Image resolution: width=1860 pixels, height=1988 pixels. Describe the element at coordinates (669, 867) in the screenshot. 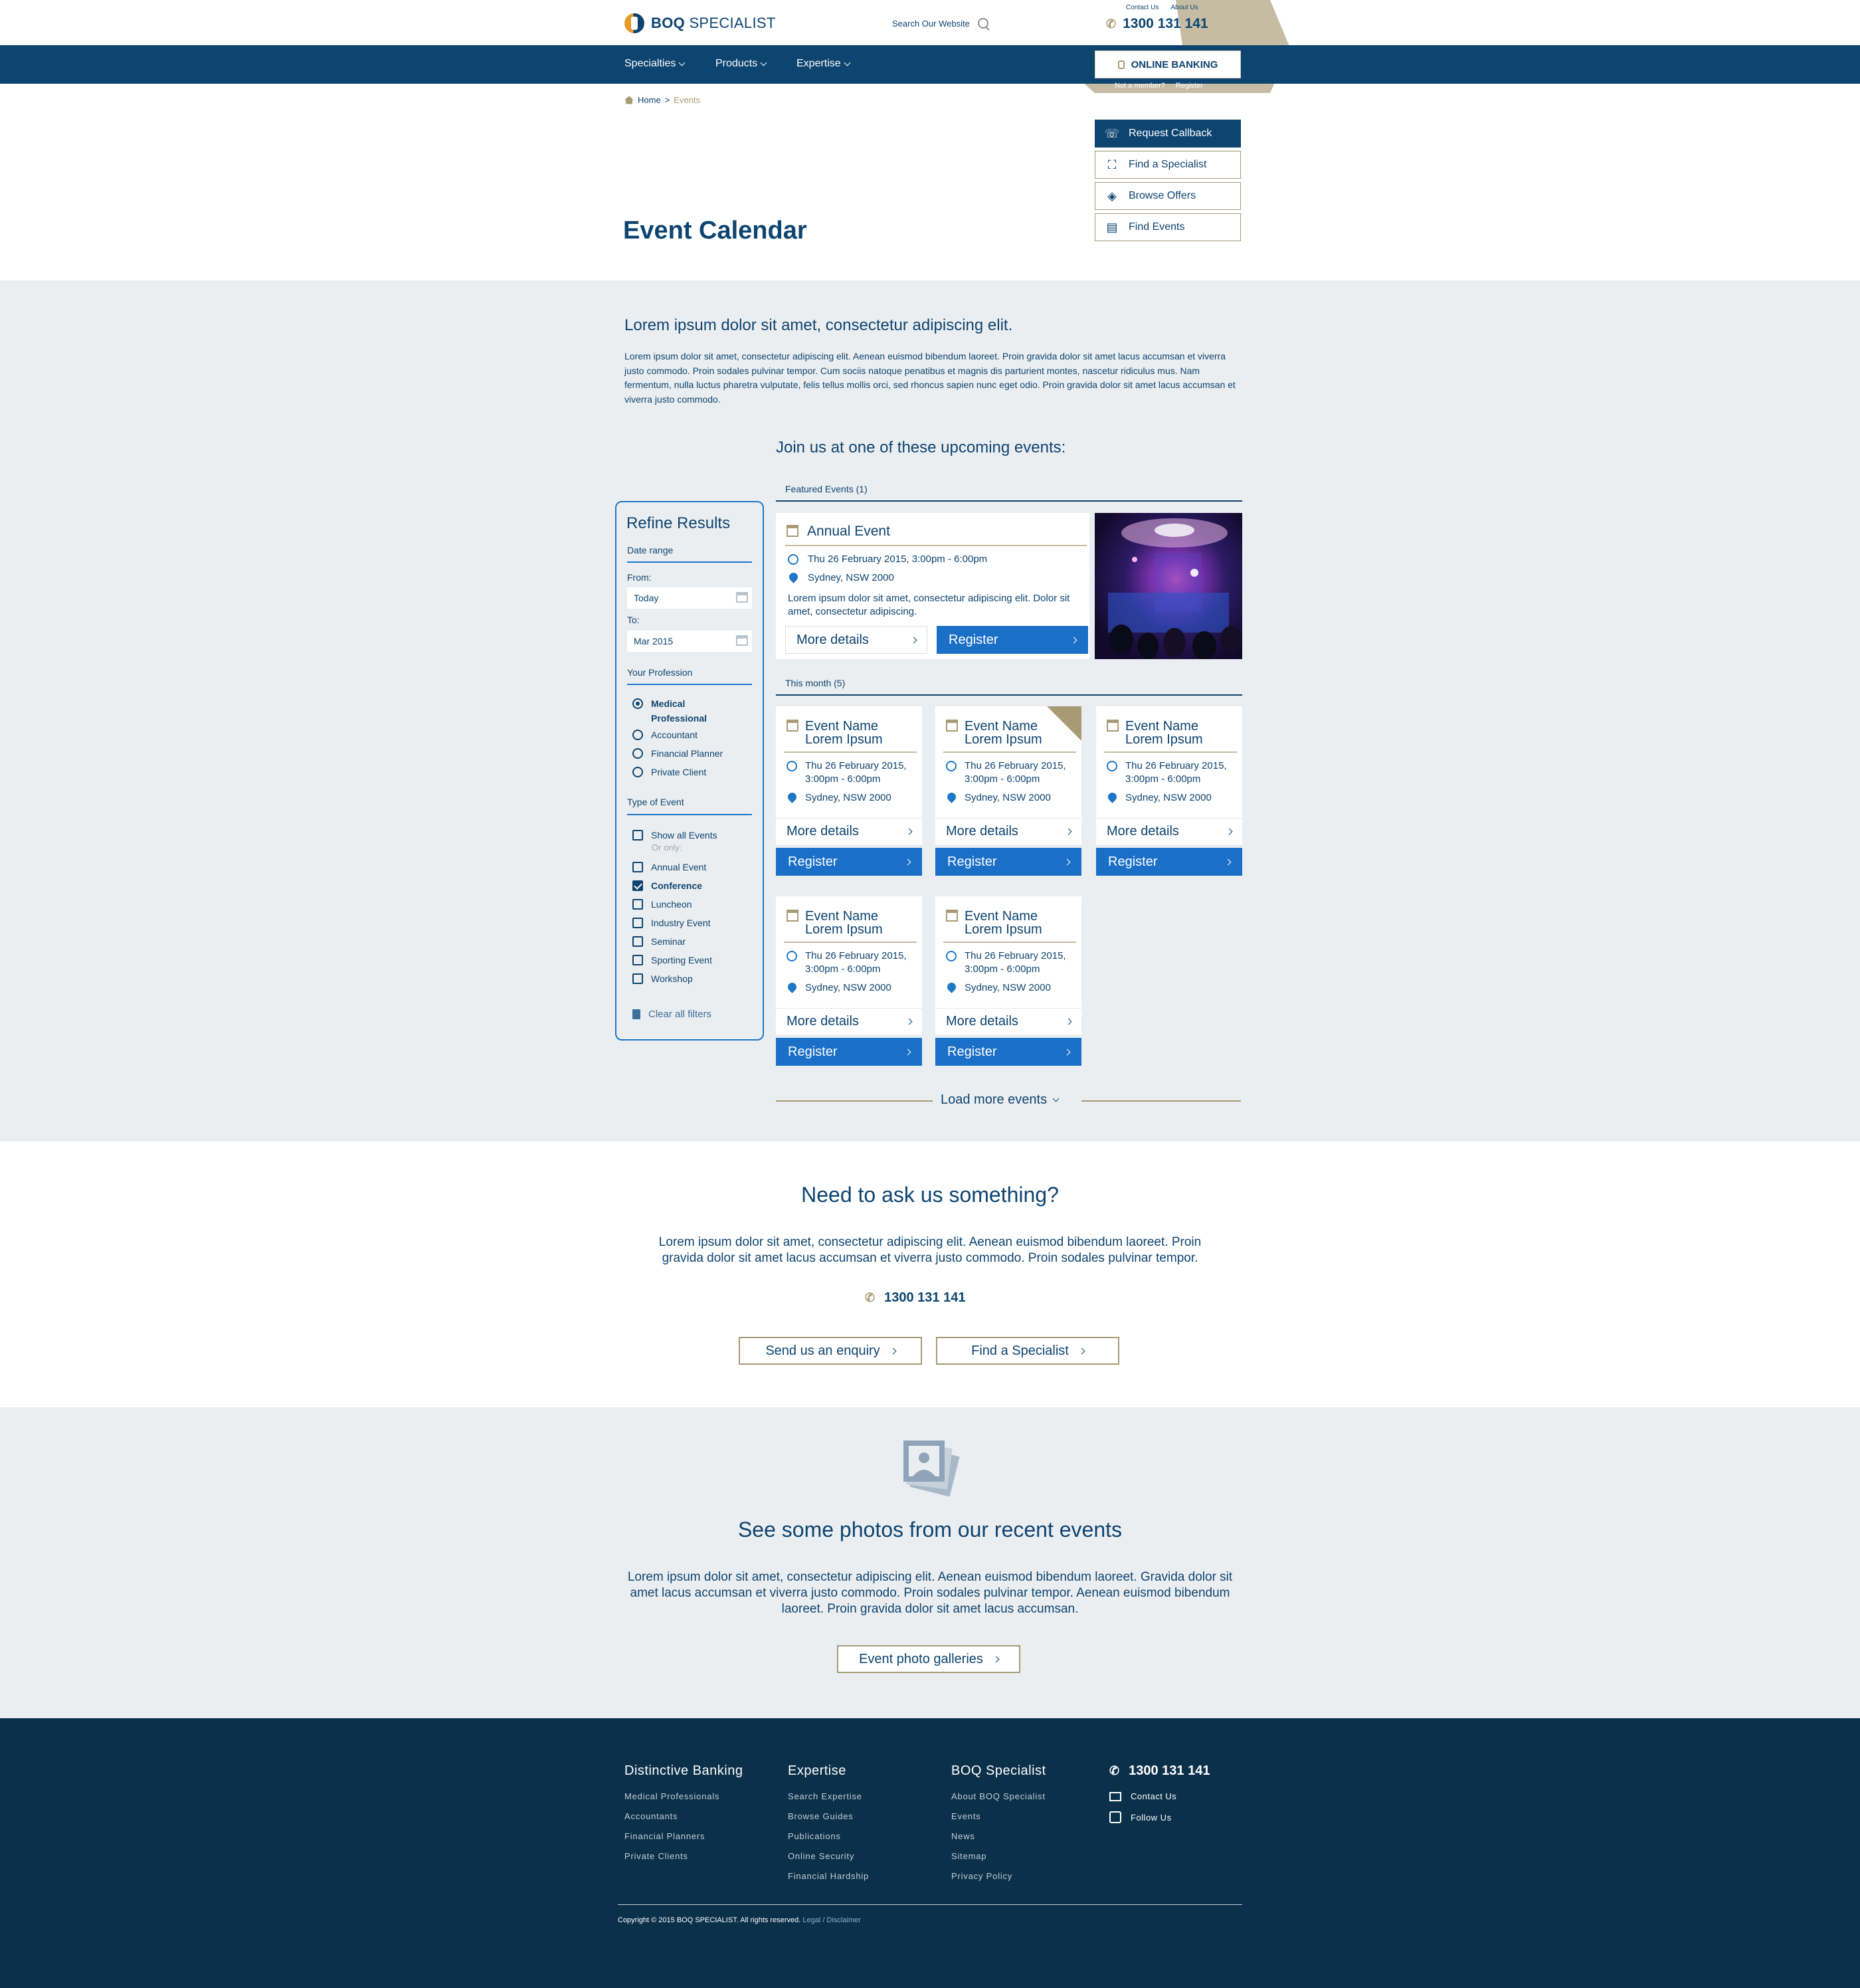

I see `type-annual-event: Annual Event` at that location.